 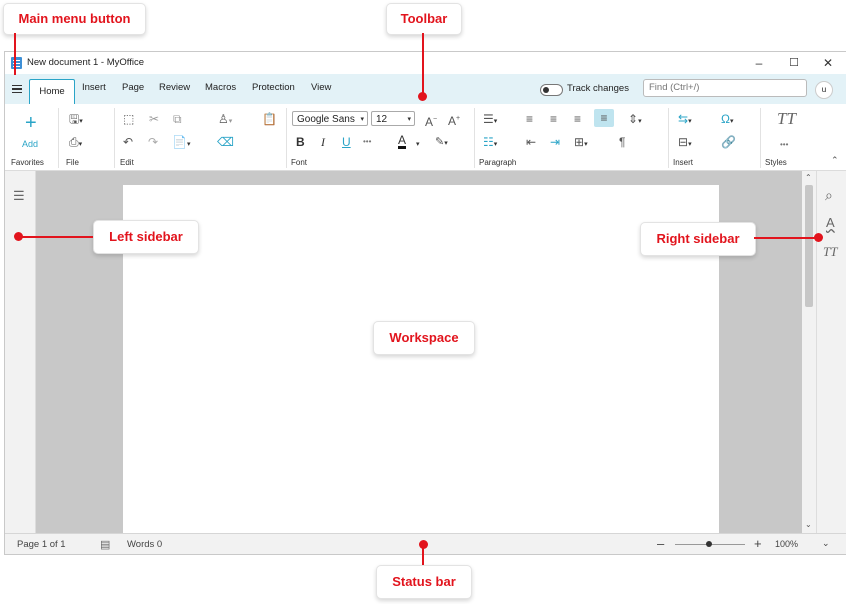 What do you see at coordinates (808, 178) in the screenshot?
I see `scroll-up-icon: ⌃` at bounding box center [808, 178].